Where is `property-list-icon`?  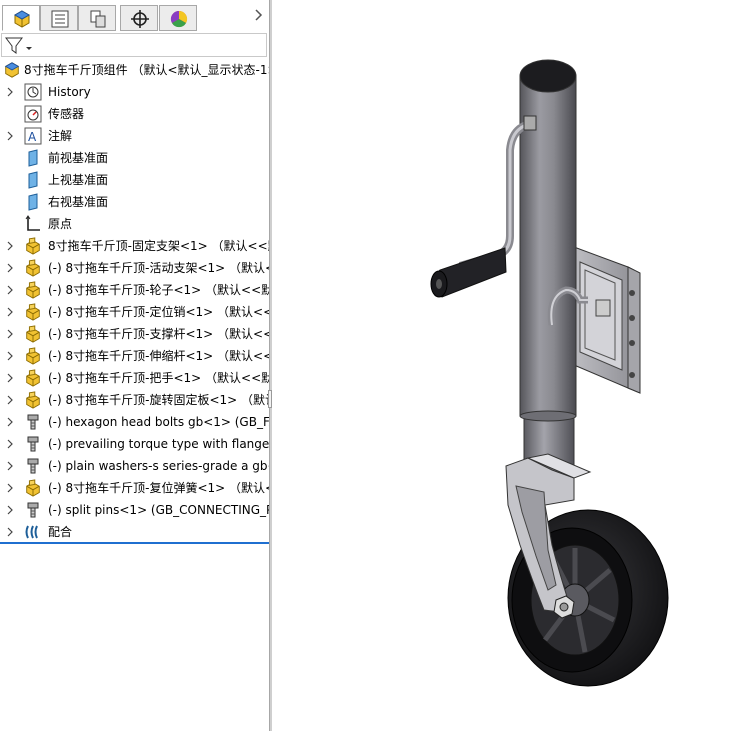 property-list-icon is located at coordinates (60, 19).